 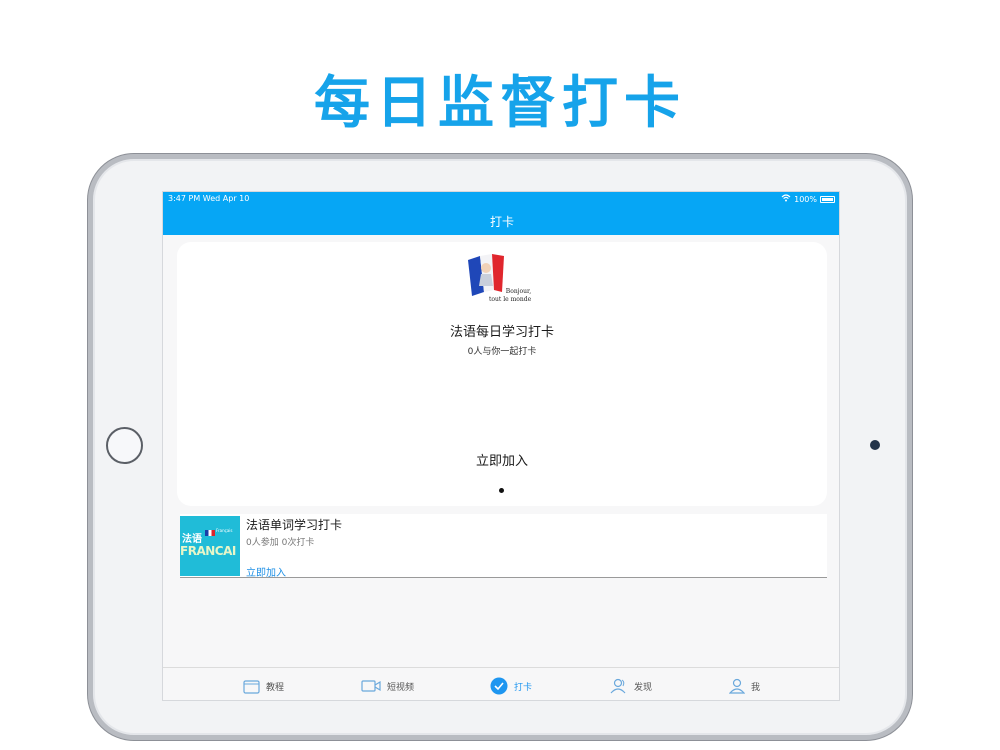 I want to click on nav-bar: 3:47 PM Wed Apr 10 100% 打卡, so click(x=501, y=213).